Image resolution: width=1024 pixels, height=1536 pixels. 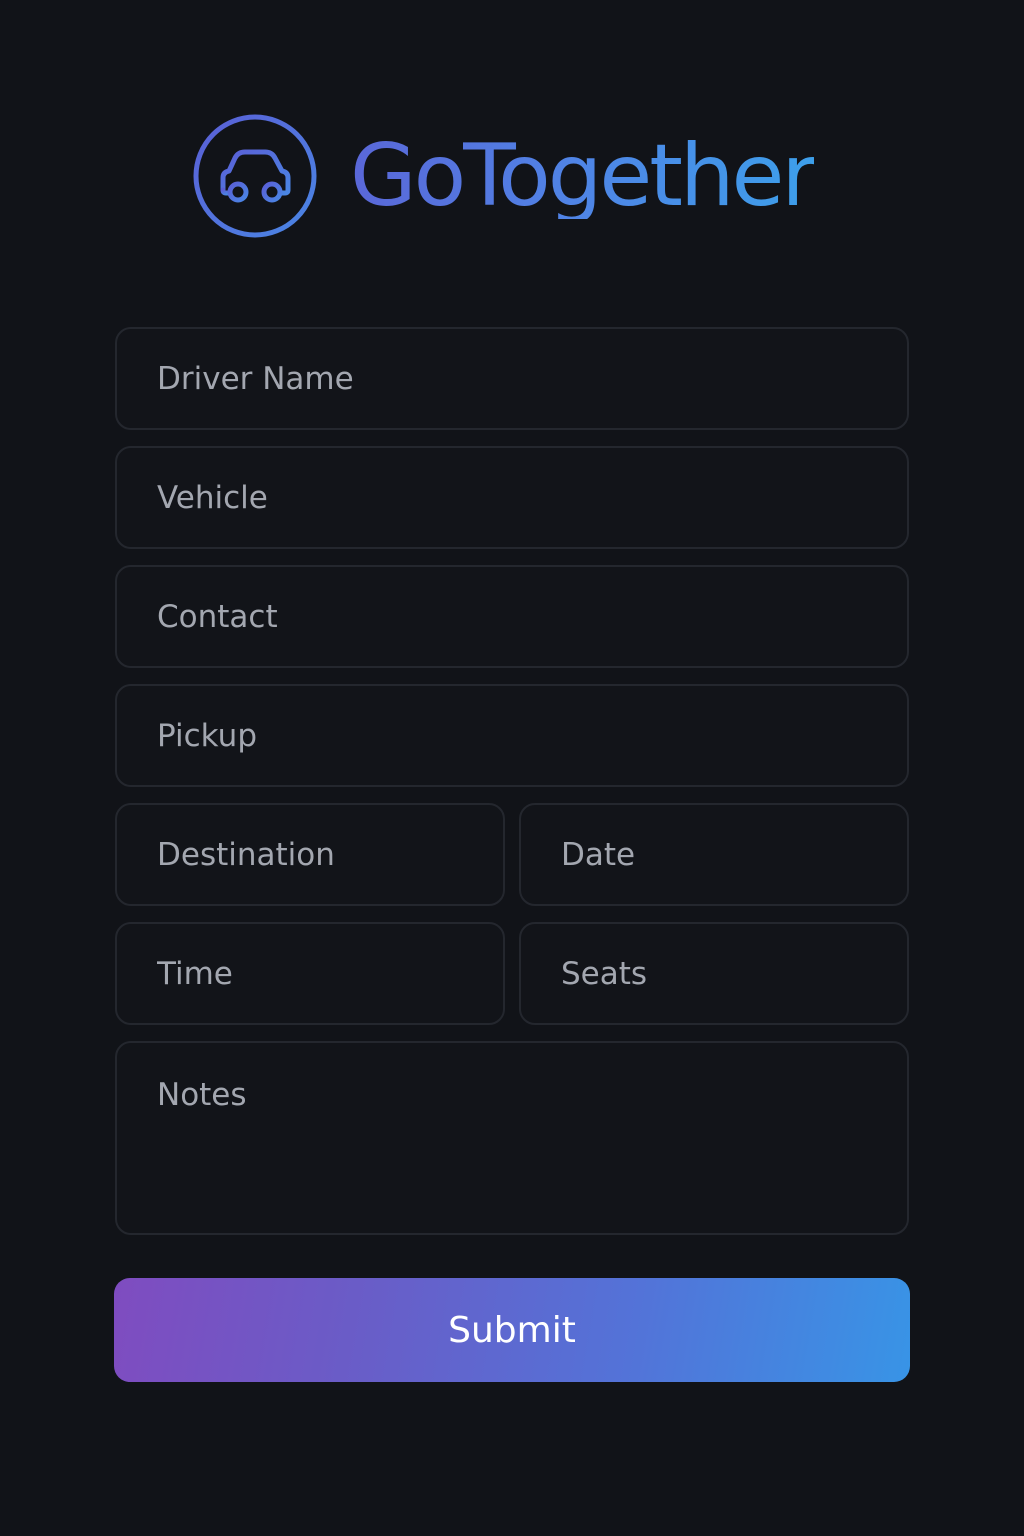 What do you see at coordinates (734, 854) in the screenshot?
I see `date-input` at bounding box center [734, 854].